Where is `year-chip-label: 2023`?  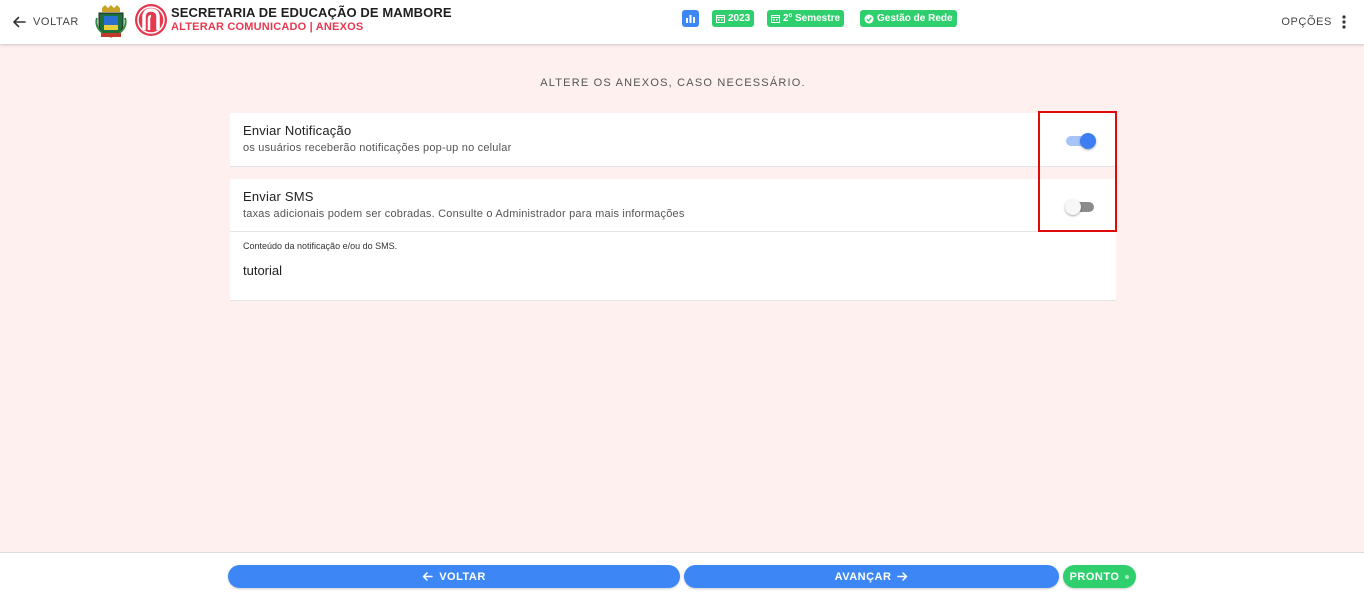
year-chip-label: 2023 is located at coordinates (739, 18).